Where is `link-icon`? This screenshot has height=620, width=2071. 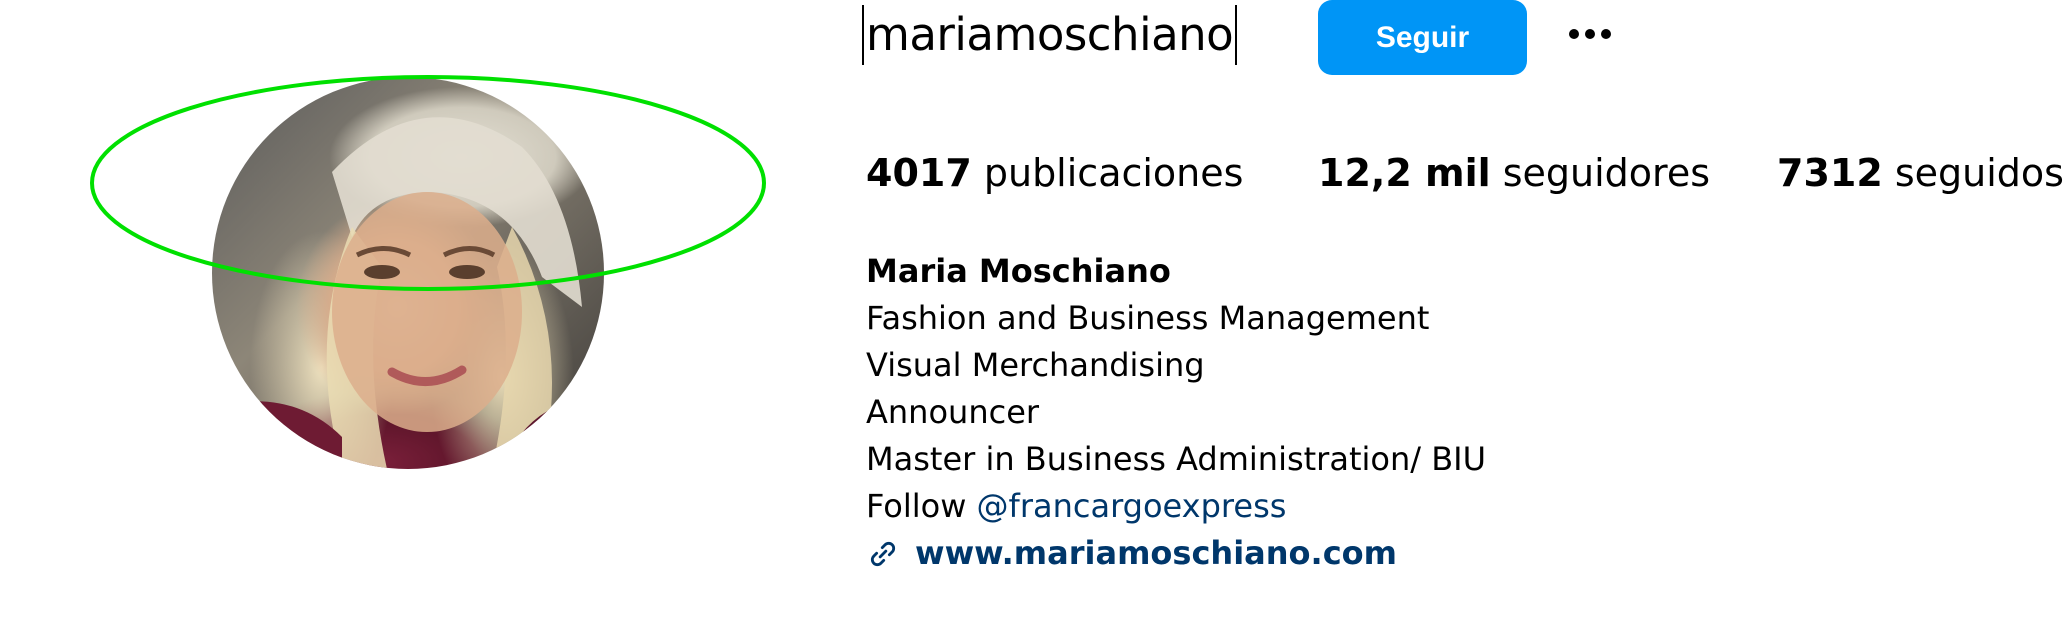
link-icon is located at coordinates (883, 553).